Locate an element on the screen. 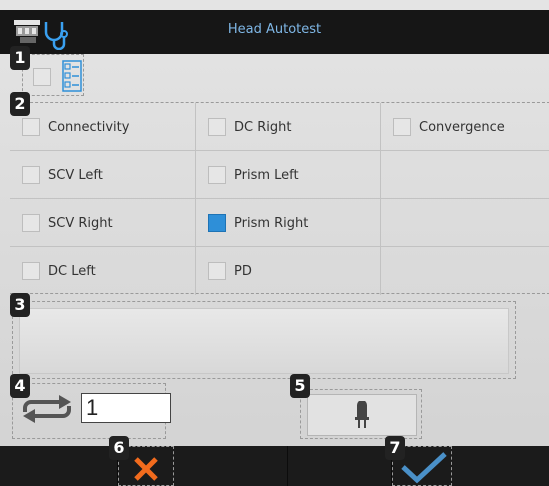 The width and height of the screenshot is (549, 486). lamp-button is located at coordinates (362, 415).